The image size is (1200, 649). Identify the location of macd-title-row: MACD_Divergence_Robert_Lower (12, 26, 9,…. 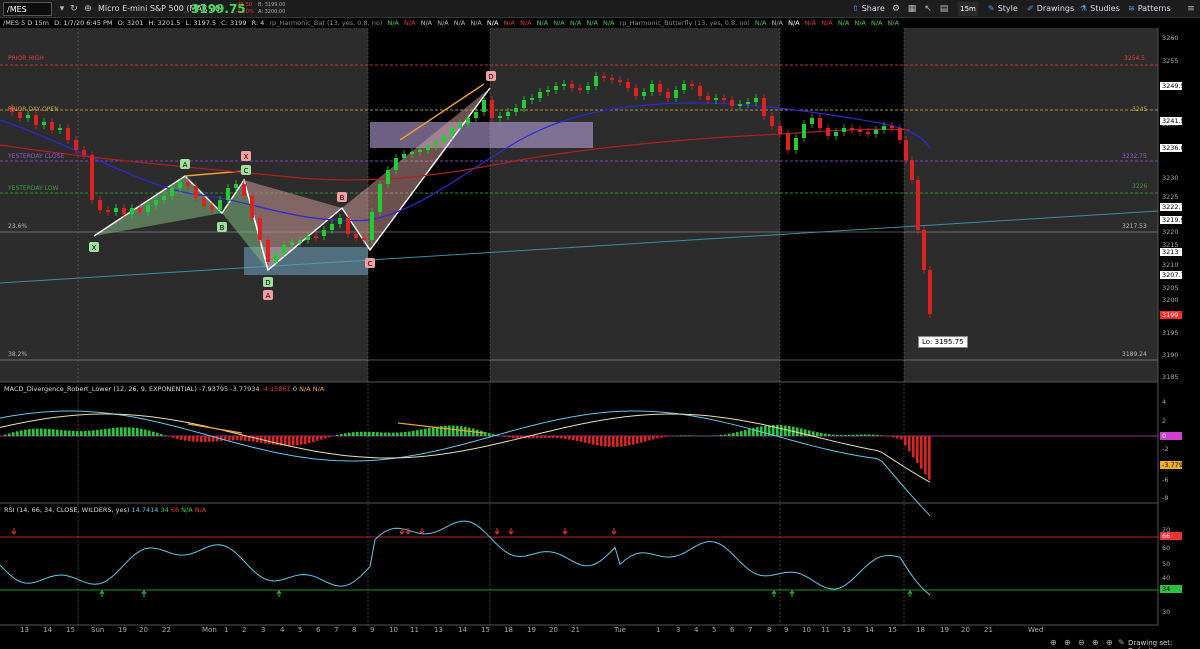
(164, 389).